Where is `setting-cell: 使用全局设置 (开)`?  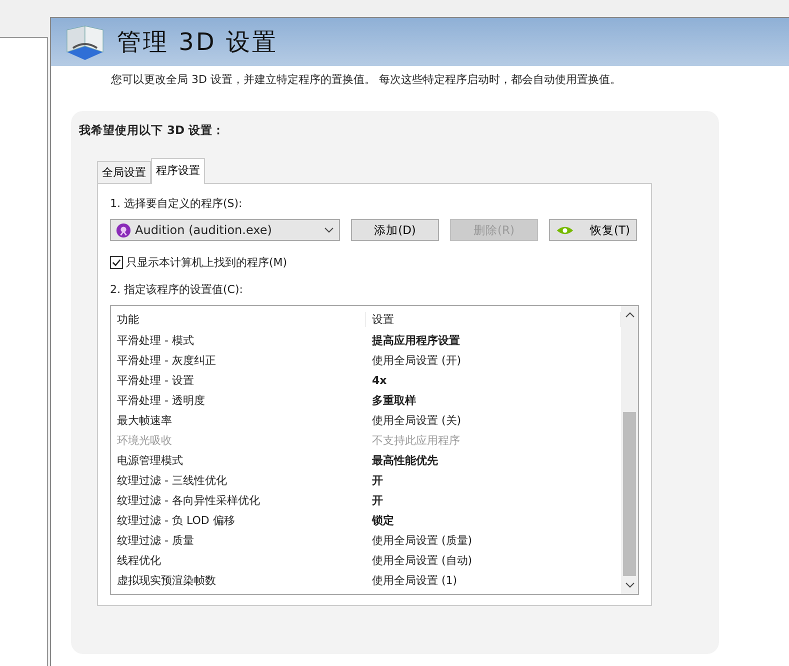 setting-cell: 使用全局设置 (开) is located at coordinates (493, 360).